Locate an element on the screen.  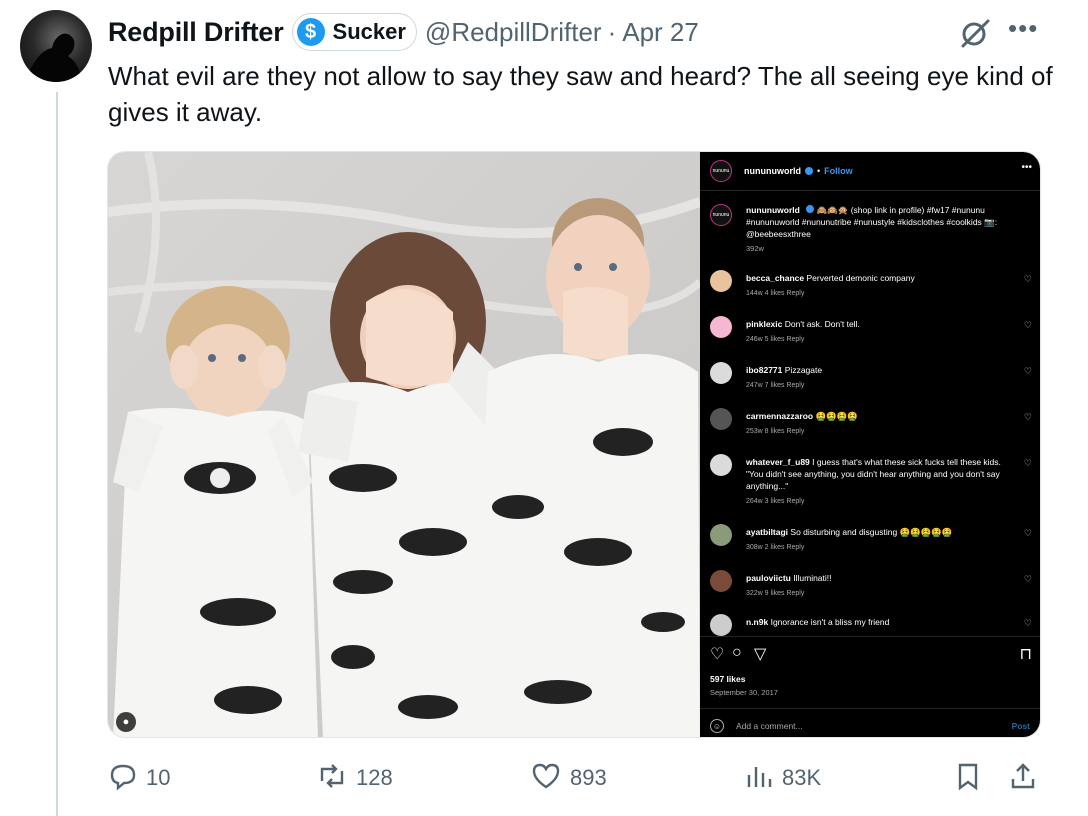
display-name: Redpill Drifter is located at coordinates (196, 32).